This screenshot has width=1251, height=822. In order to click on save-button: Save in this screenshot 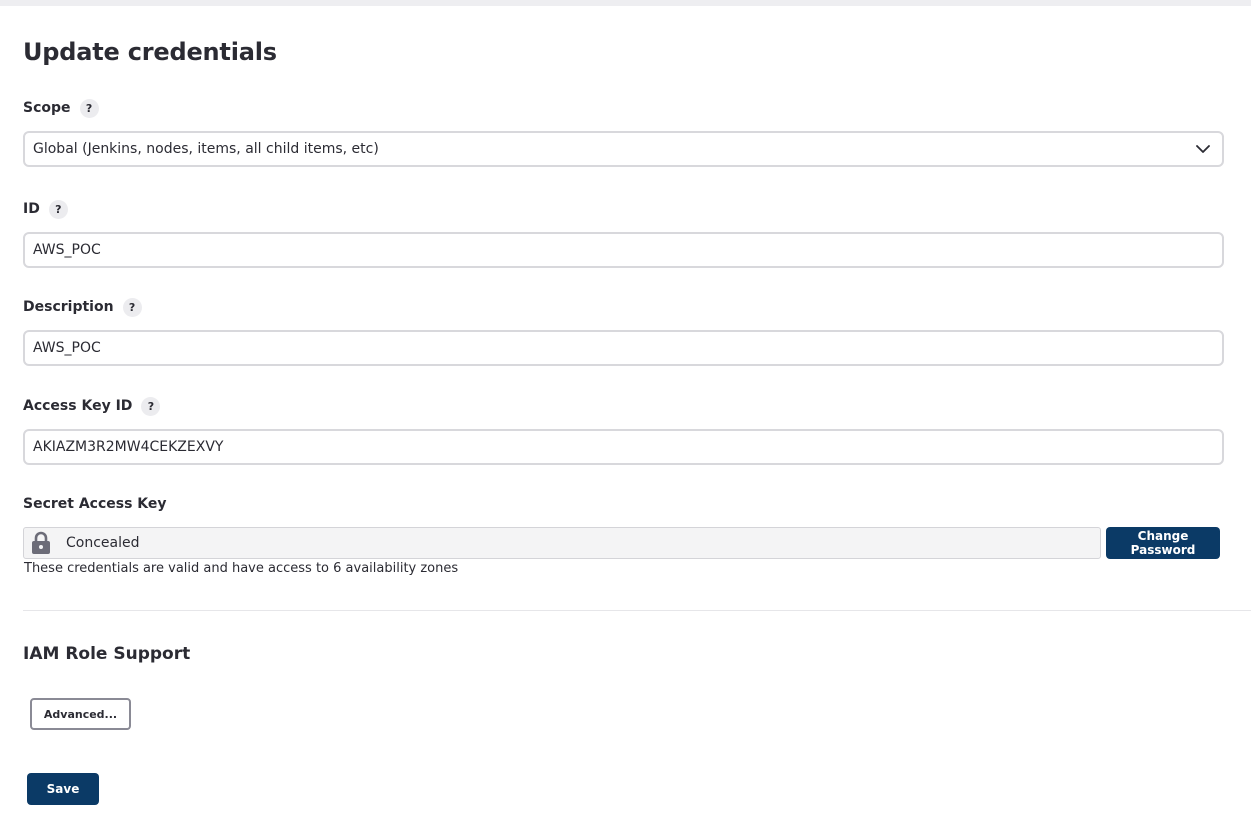, I will do `click(63, 789)`.